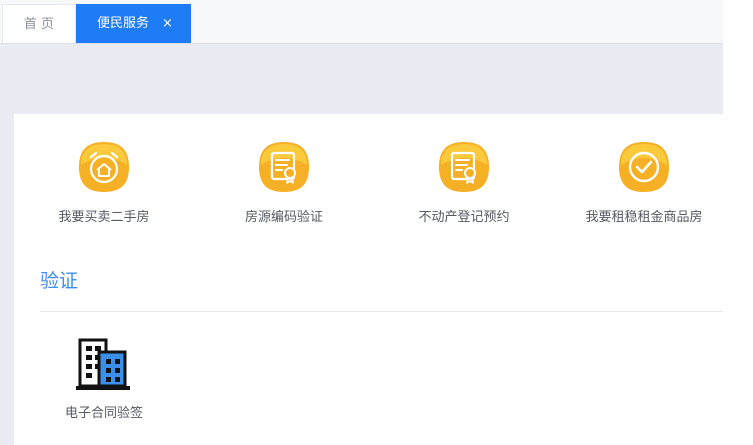 The image size is (753, 445). What do you see at coordinates (104, 167) in the screenshot?
I see `alarm-house-icon` at bounding box center [104, 167].